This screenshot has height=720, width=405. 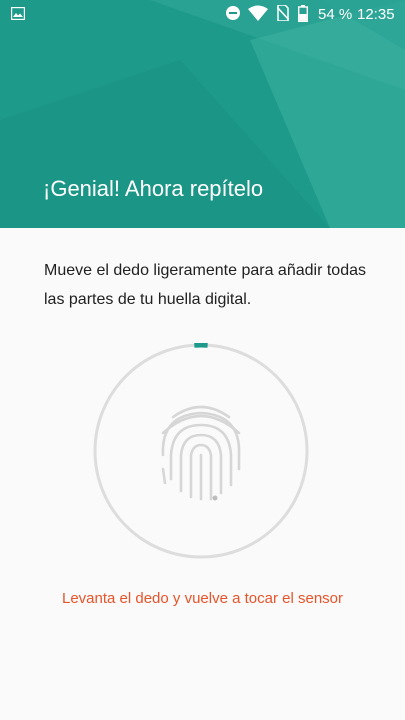 I want to click on fingerprint-icon, so click(x=201, y=453).